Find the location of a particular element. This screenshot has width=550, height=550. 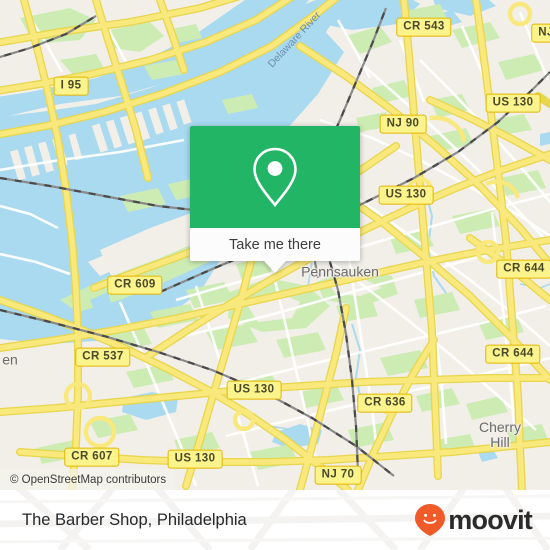

place-label-pennsauken: Pennsauken is located at coordinates (340, 271).